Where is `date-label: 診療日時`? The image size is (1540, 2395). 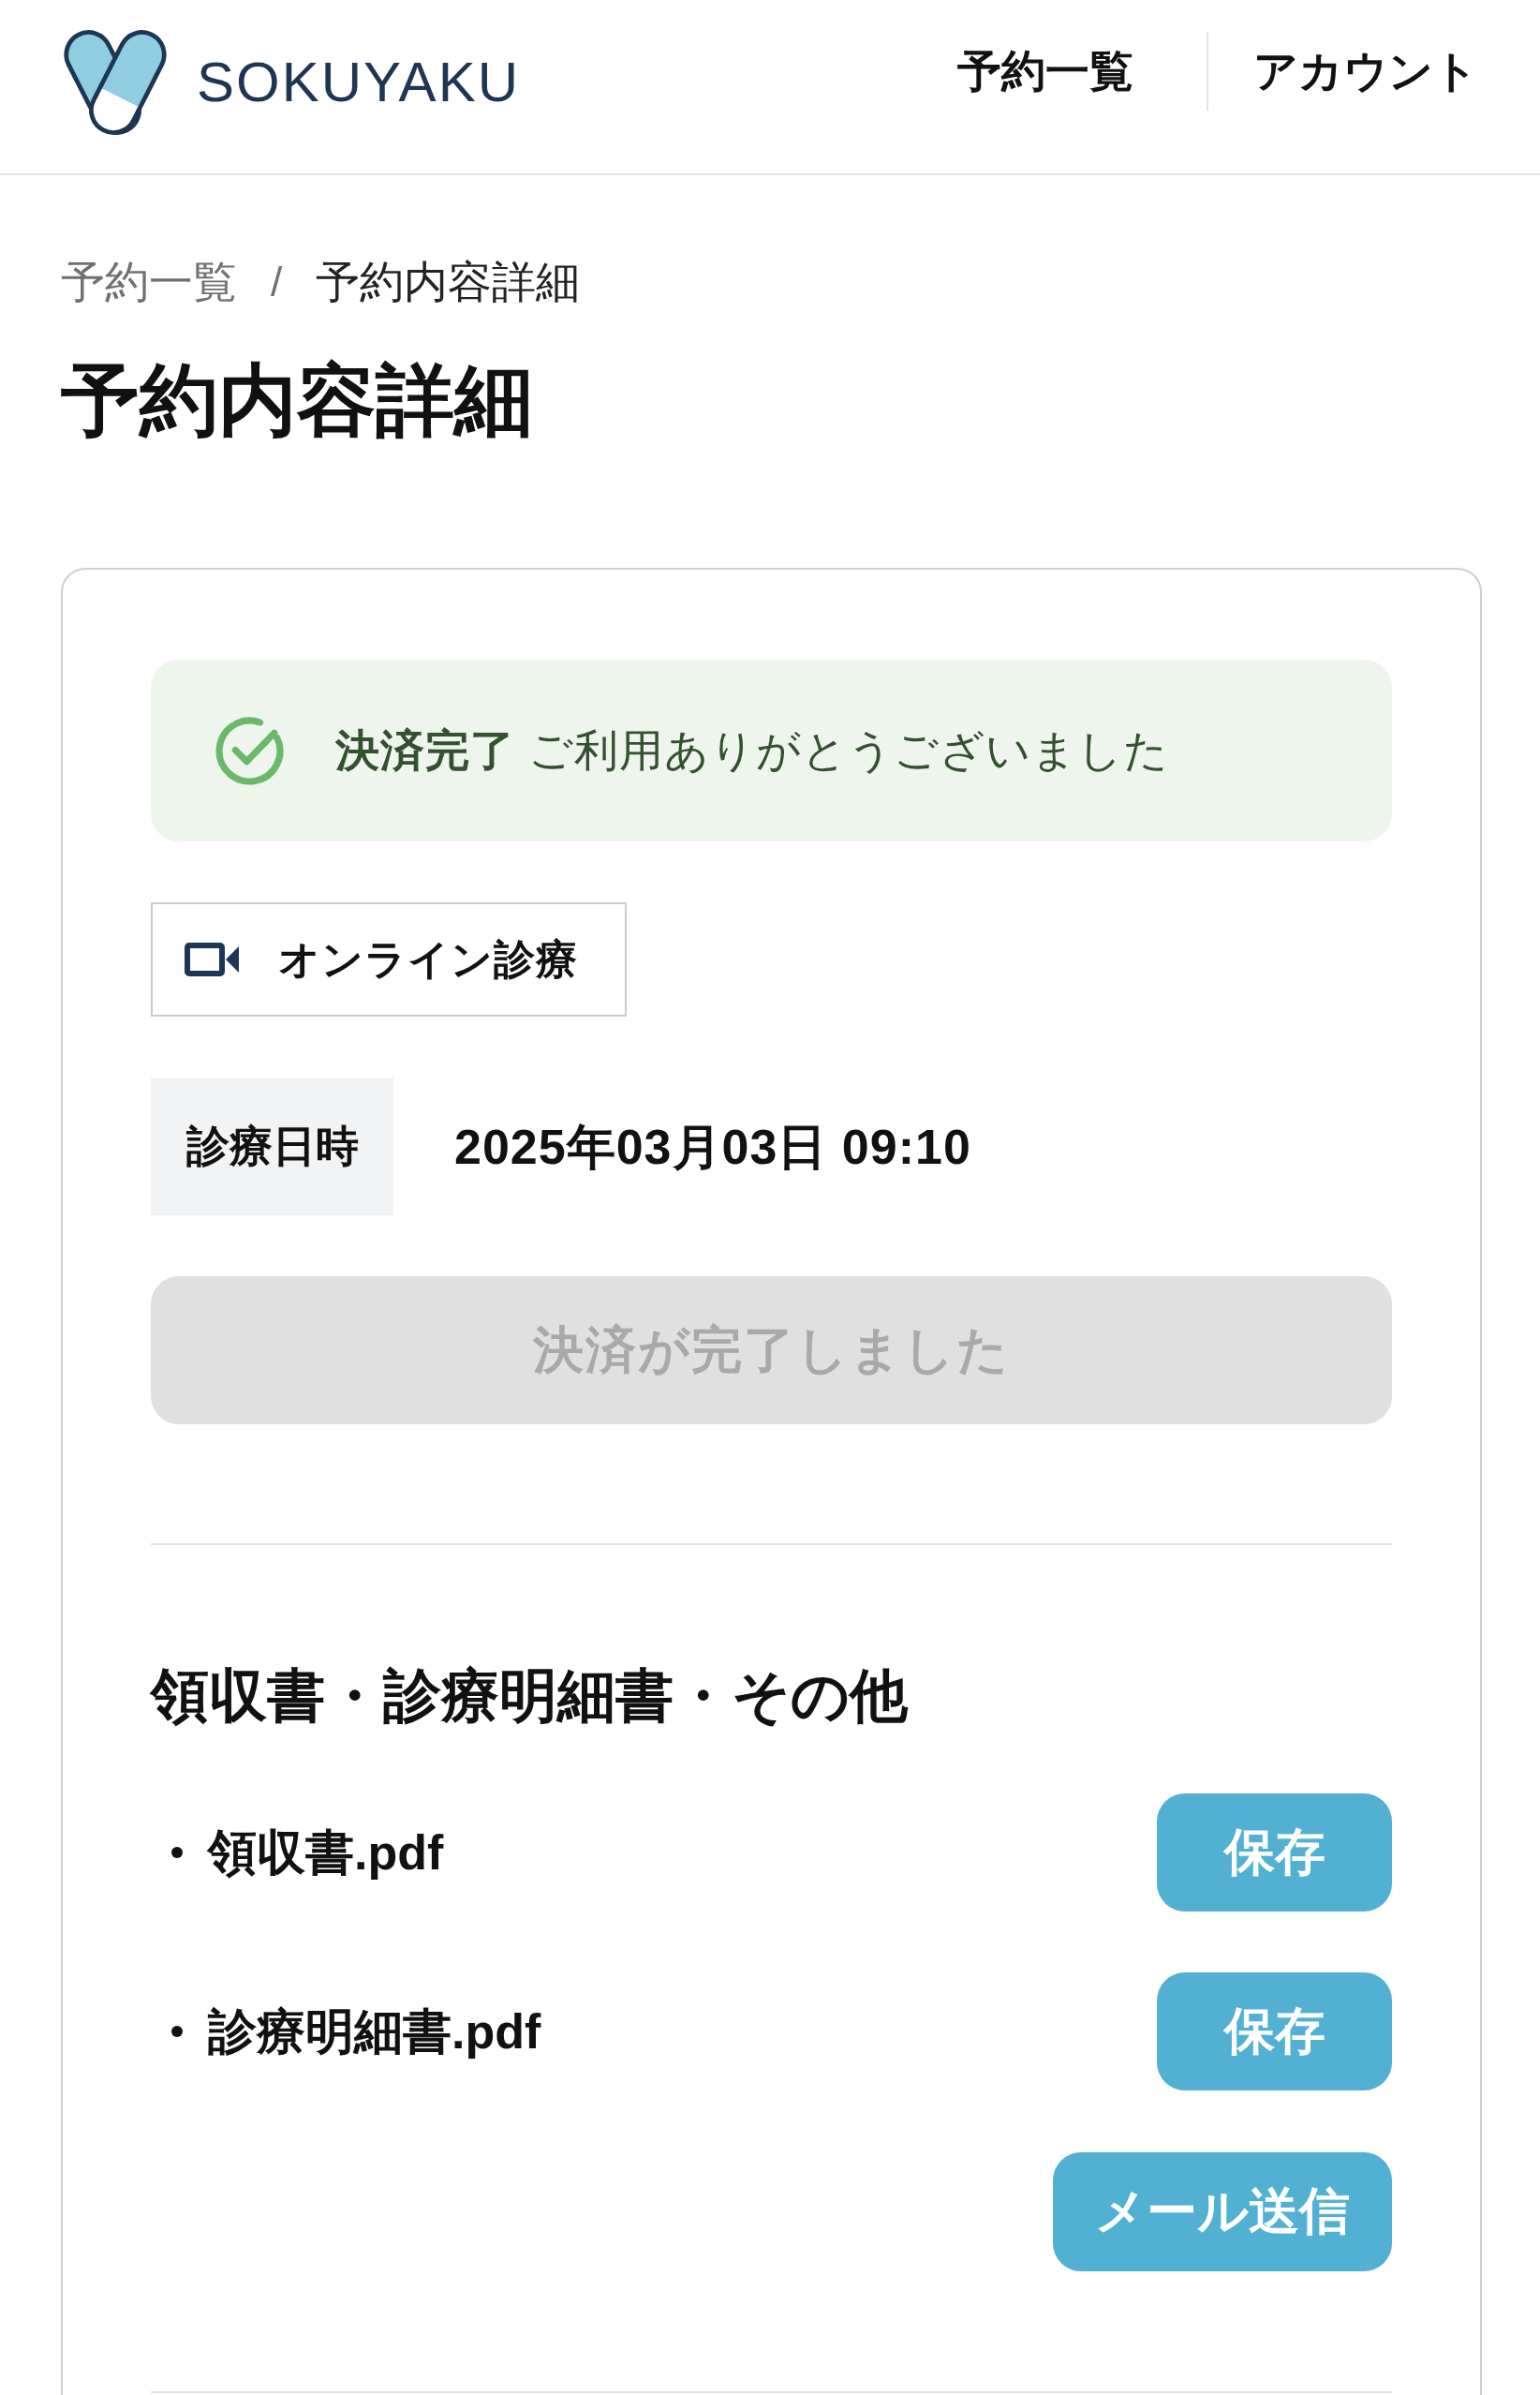 date-label: 診療日時 is located at coordinates (272, 1146).